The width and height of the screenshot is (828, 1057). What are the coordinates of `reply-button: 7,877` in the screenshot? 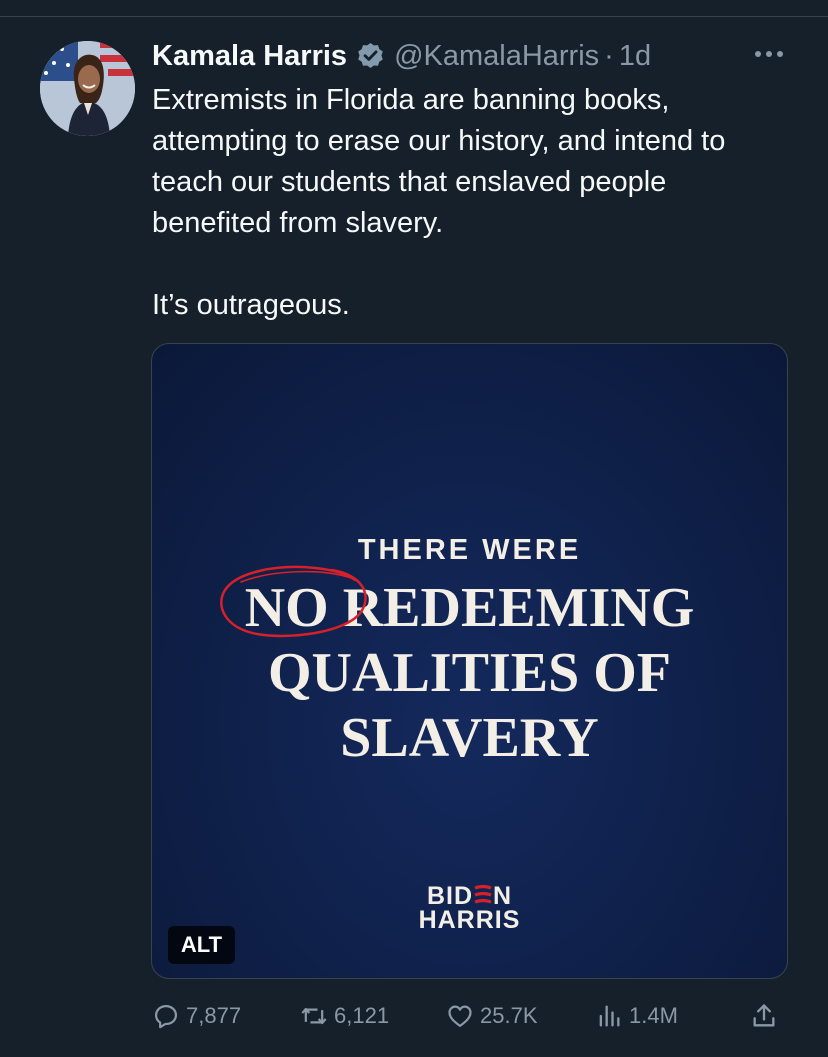 It's located at (196, 1016).